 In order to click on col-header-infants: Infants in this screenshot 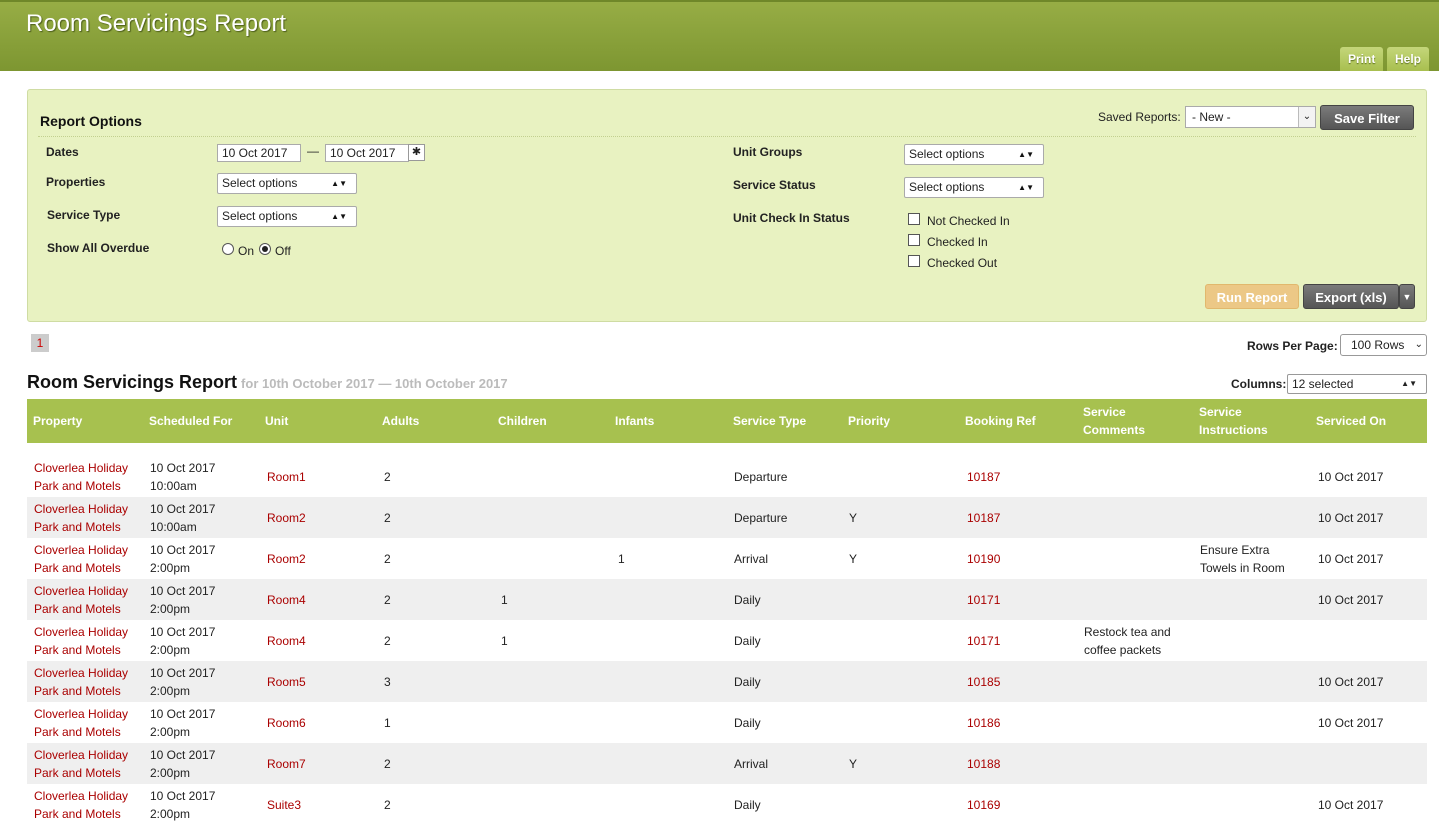, I will do `click(670, 421)`.